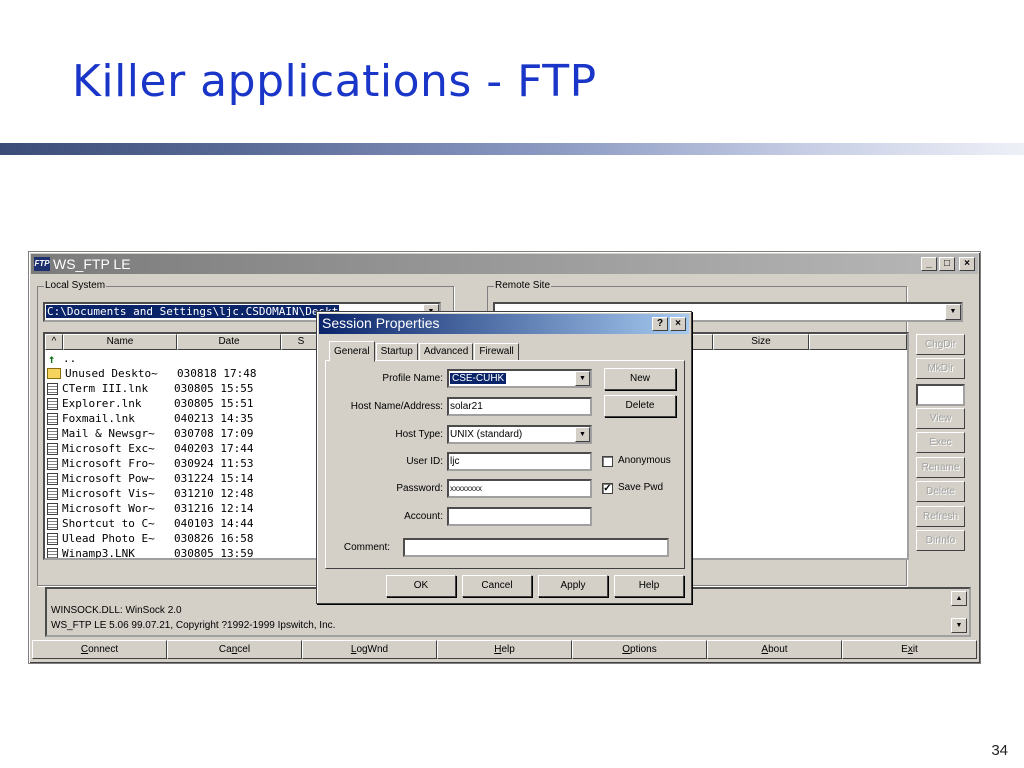 This screenshot has width=1024, height=768. I want to click on refresh-button: Refresh, so click(940, 516).